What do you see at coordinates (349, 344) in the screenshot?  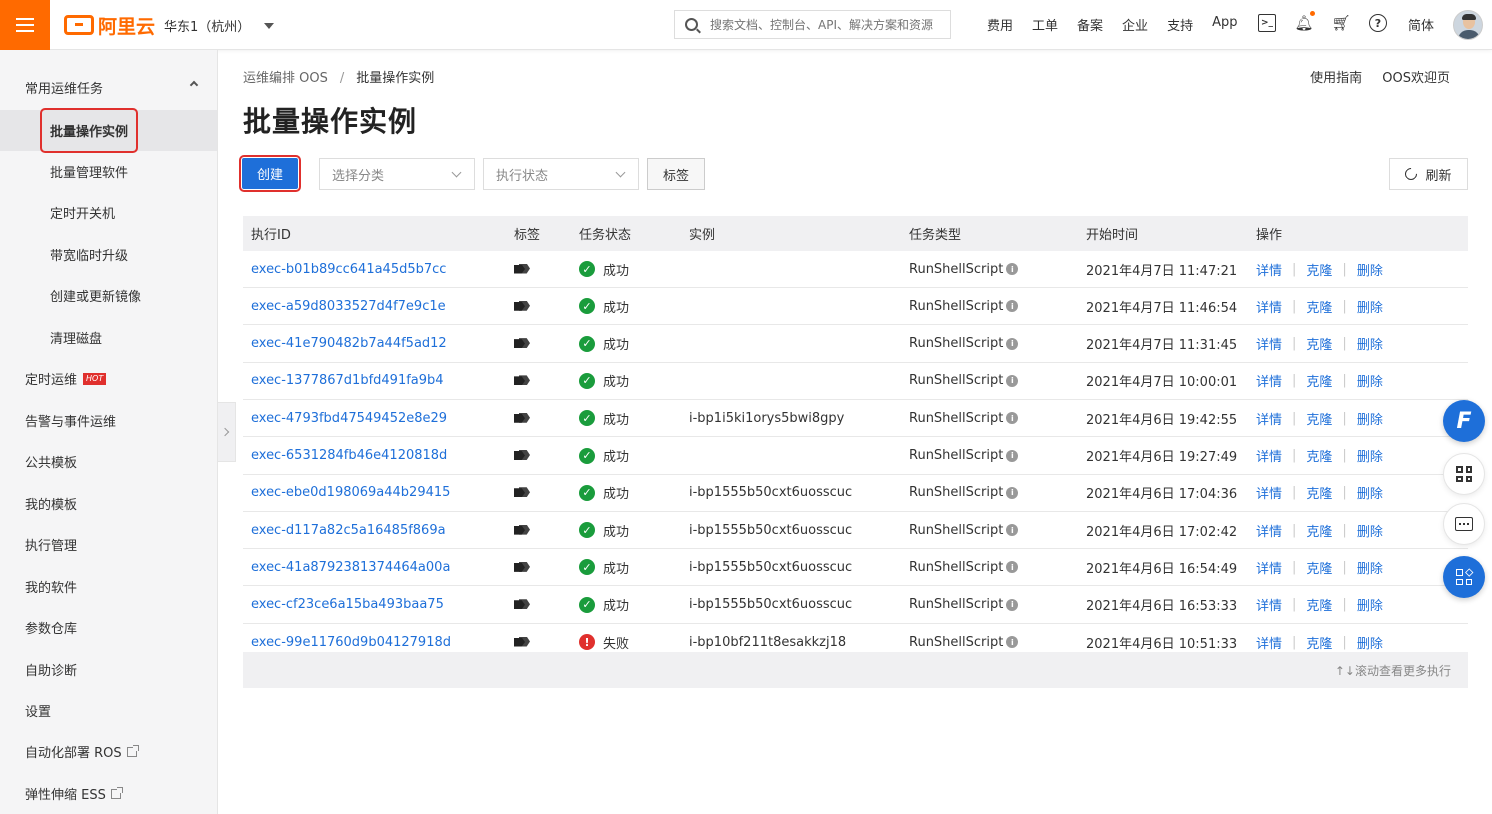 I see `execution-id-link: exec-41e790482b7a44f5ad12` at bounding box center [349, 344].